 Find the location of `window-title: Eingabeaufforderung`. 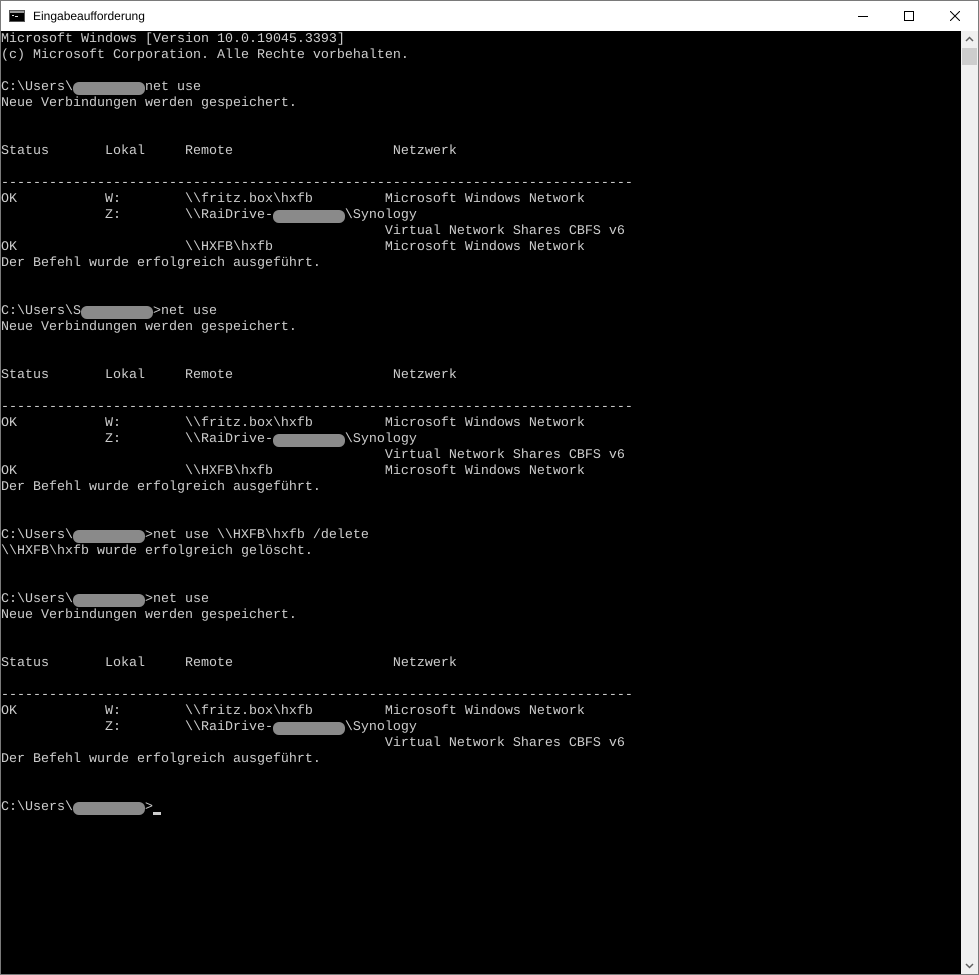

window-title: Eingabeaufforderung is located at coordinates (89, 16).